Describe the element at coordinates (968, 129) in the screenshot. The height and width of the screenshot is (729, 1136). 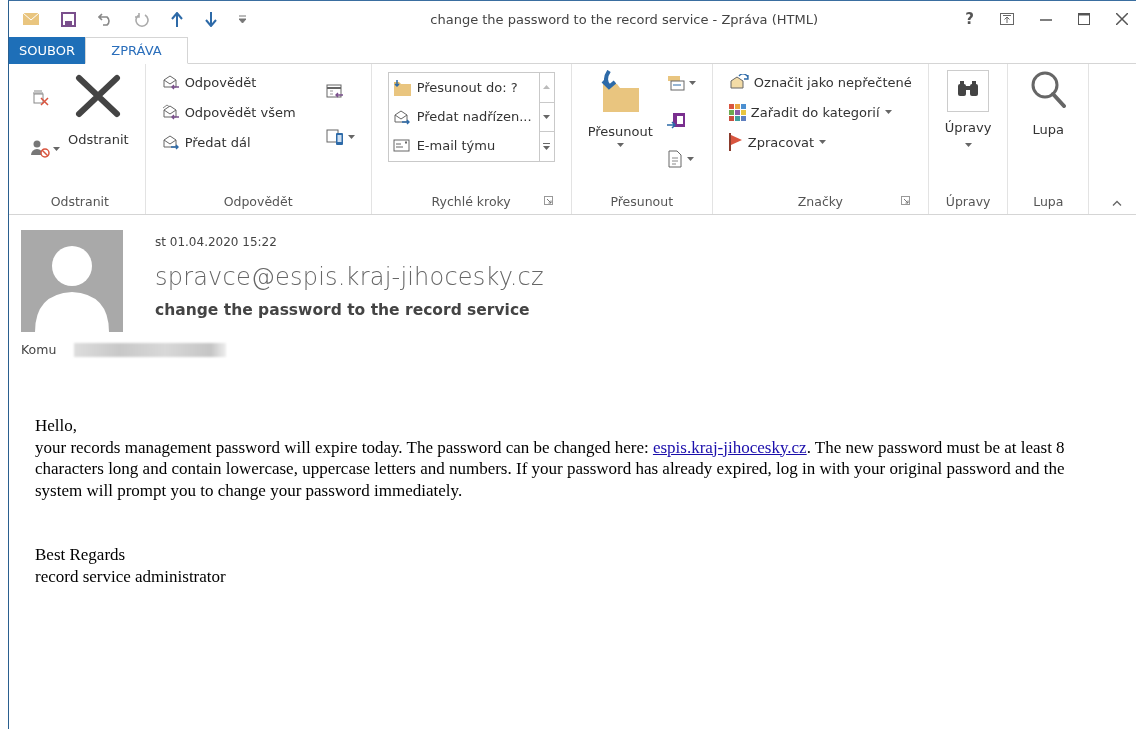
I see `editing-button: Úpravy` at that location.